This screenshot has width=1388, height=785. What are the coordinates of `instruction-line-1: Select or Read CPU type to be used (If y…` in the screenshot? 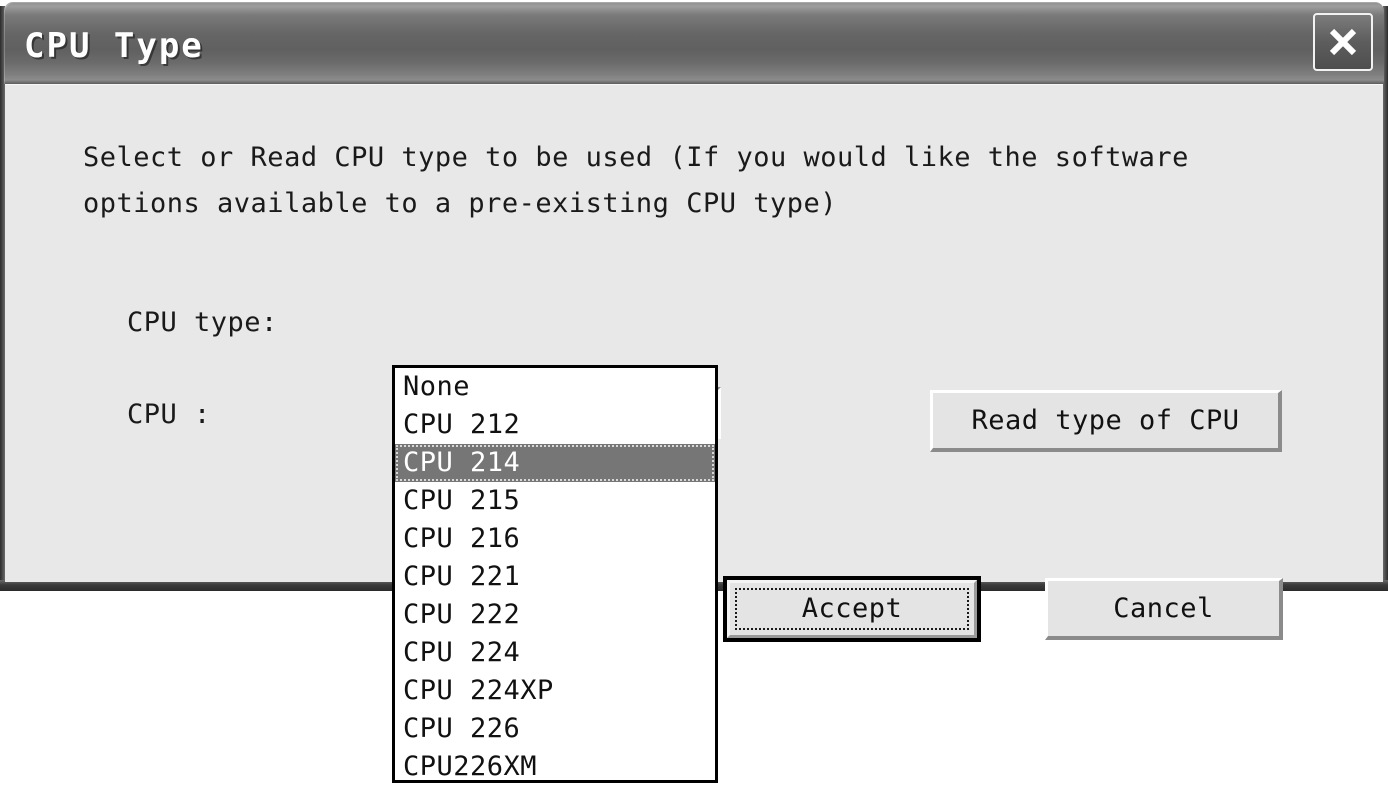 It's located at (636, 157).